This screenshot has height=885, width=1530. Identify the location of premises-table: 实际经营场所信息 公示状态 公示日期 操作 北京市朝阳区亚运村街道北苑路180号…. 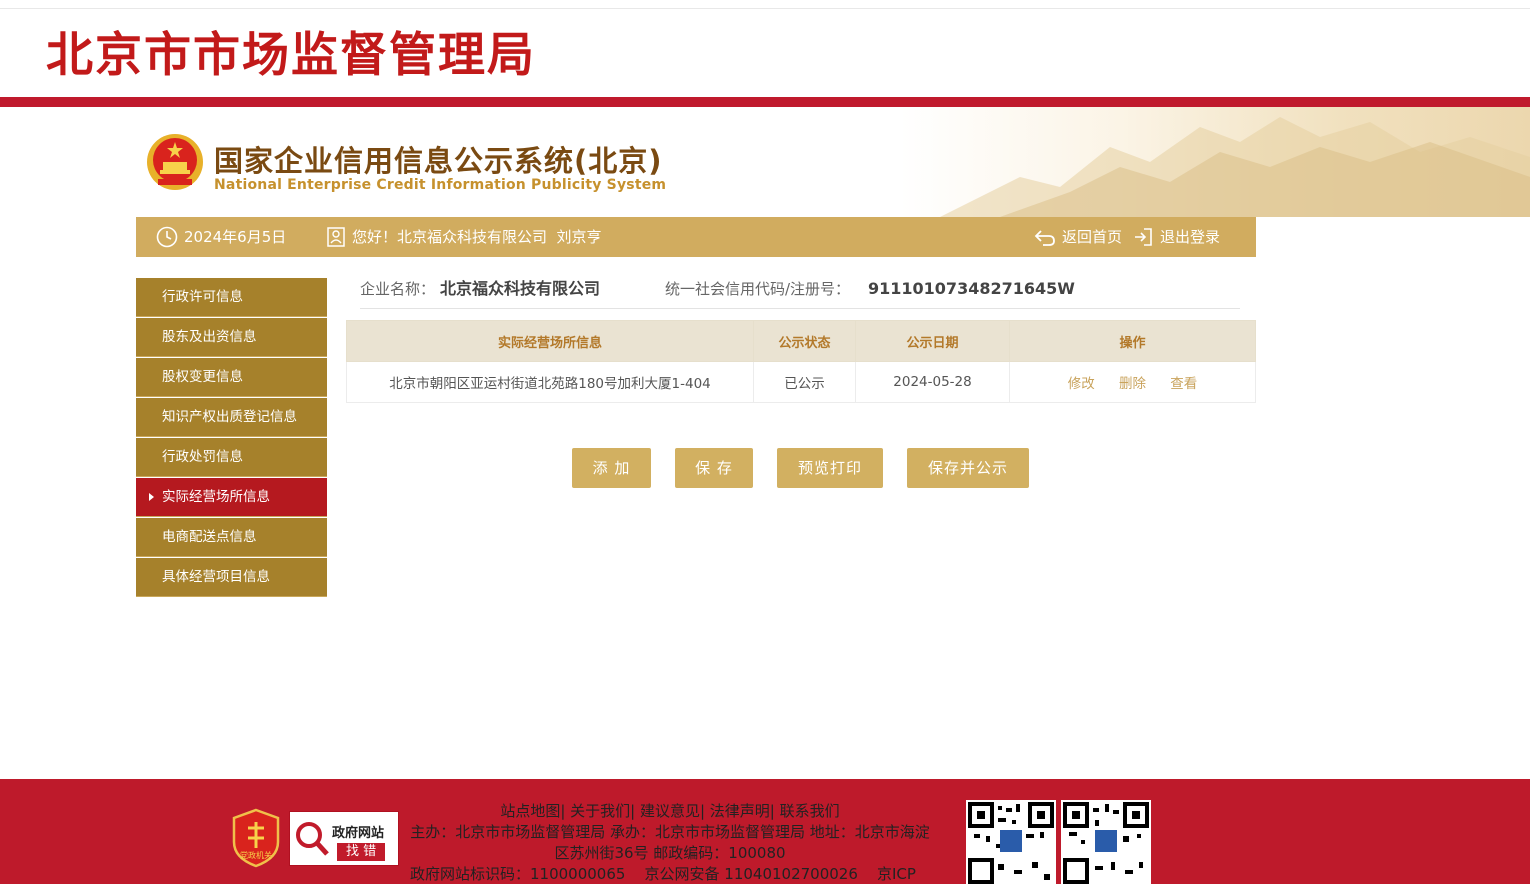
(801, 361).